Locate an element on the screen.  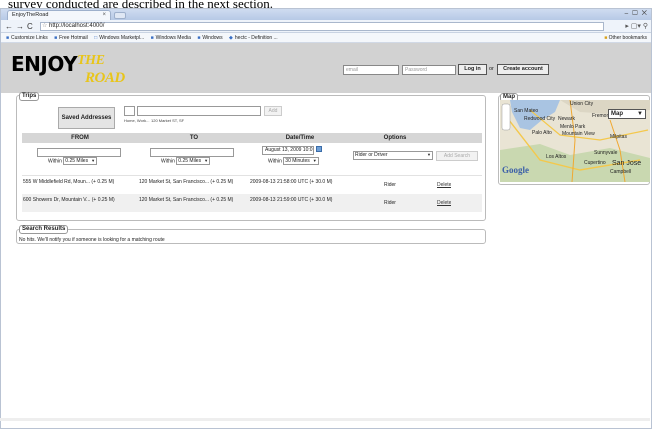
password-field: Password is located at coordinates (429, 70).